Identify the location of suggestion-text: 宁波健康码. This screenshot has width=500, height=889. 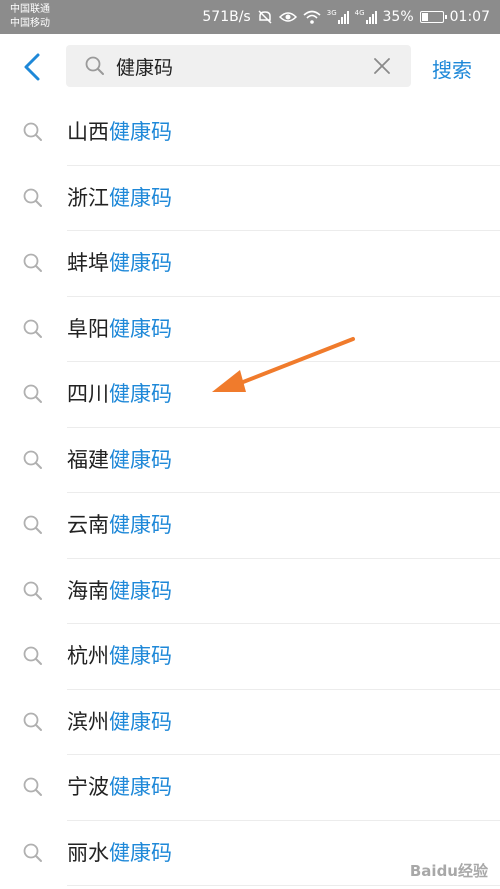
(119, 787).